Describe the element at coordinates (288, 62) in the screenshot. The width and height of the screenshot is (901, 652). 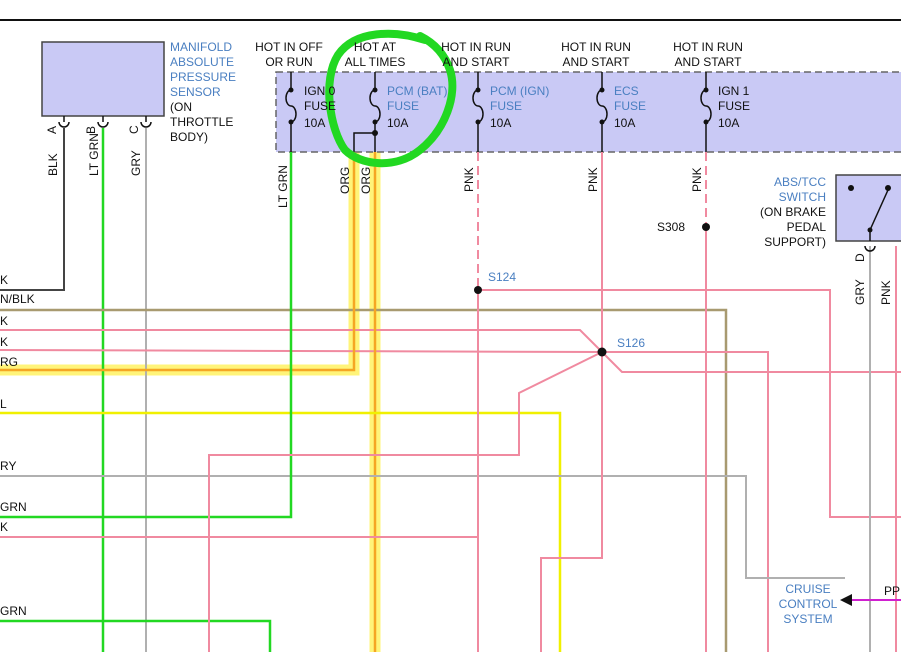
I see `fuse-header: OR RUN` at that location.